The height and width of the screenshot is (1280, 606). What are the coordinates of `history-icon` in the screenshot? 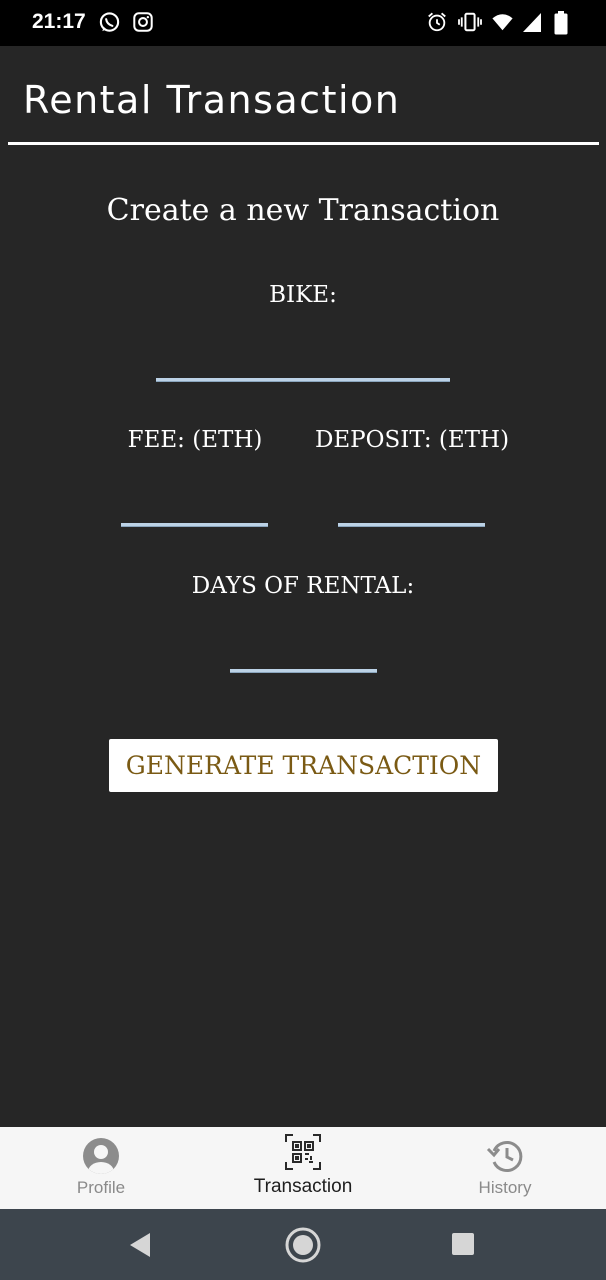 It's located at (505, 1158).